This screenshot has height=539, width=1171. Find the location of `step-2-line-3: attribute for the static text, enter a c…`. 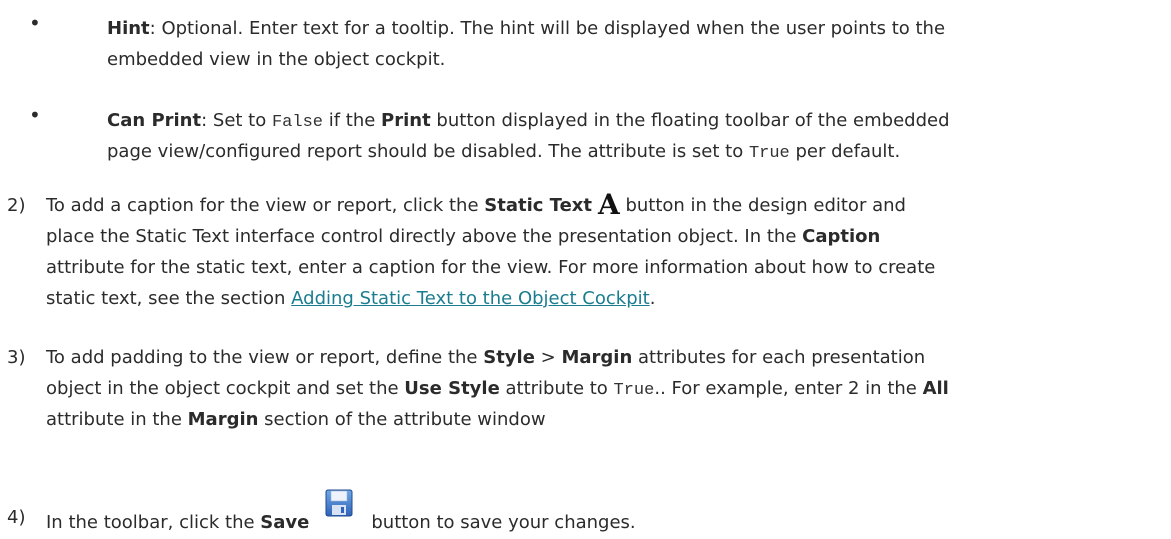

step-2-line-3: attribute for the static text, enter a c… is located at coordinates (491, 267).